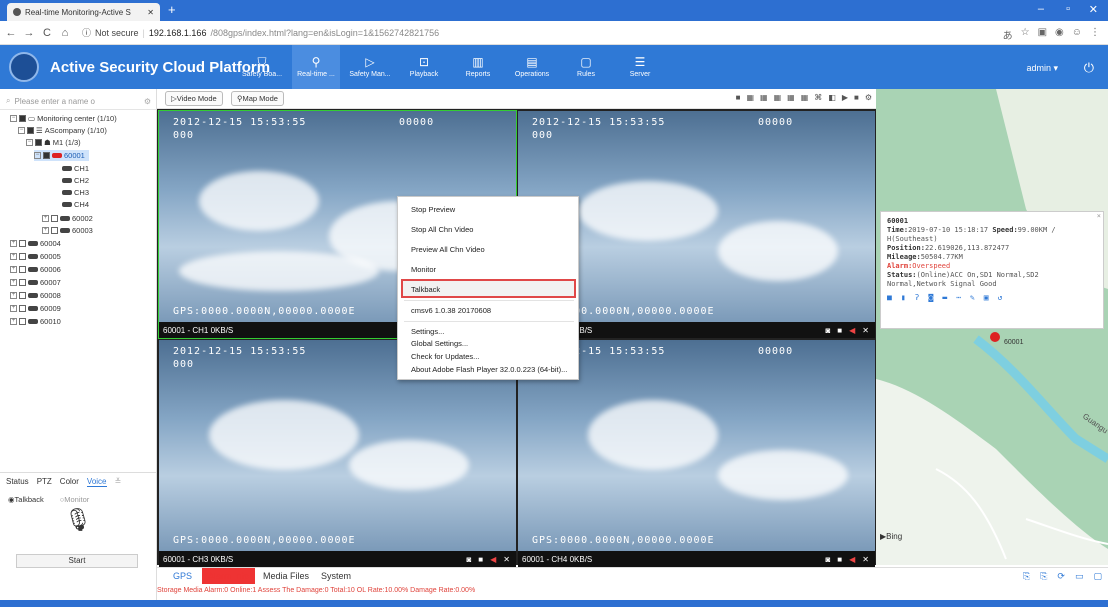  Describe the element at coordinates (69, 481) in the screenshot. I see `tab-color: Color` at that location.